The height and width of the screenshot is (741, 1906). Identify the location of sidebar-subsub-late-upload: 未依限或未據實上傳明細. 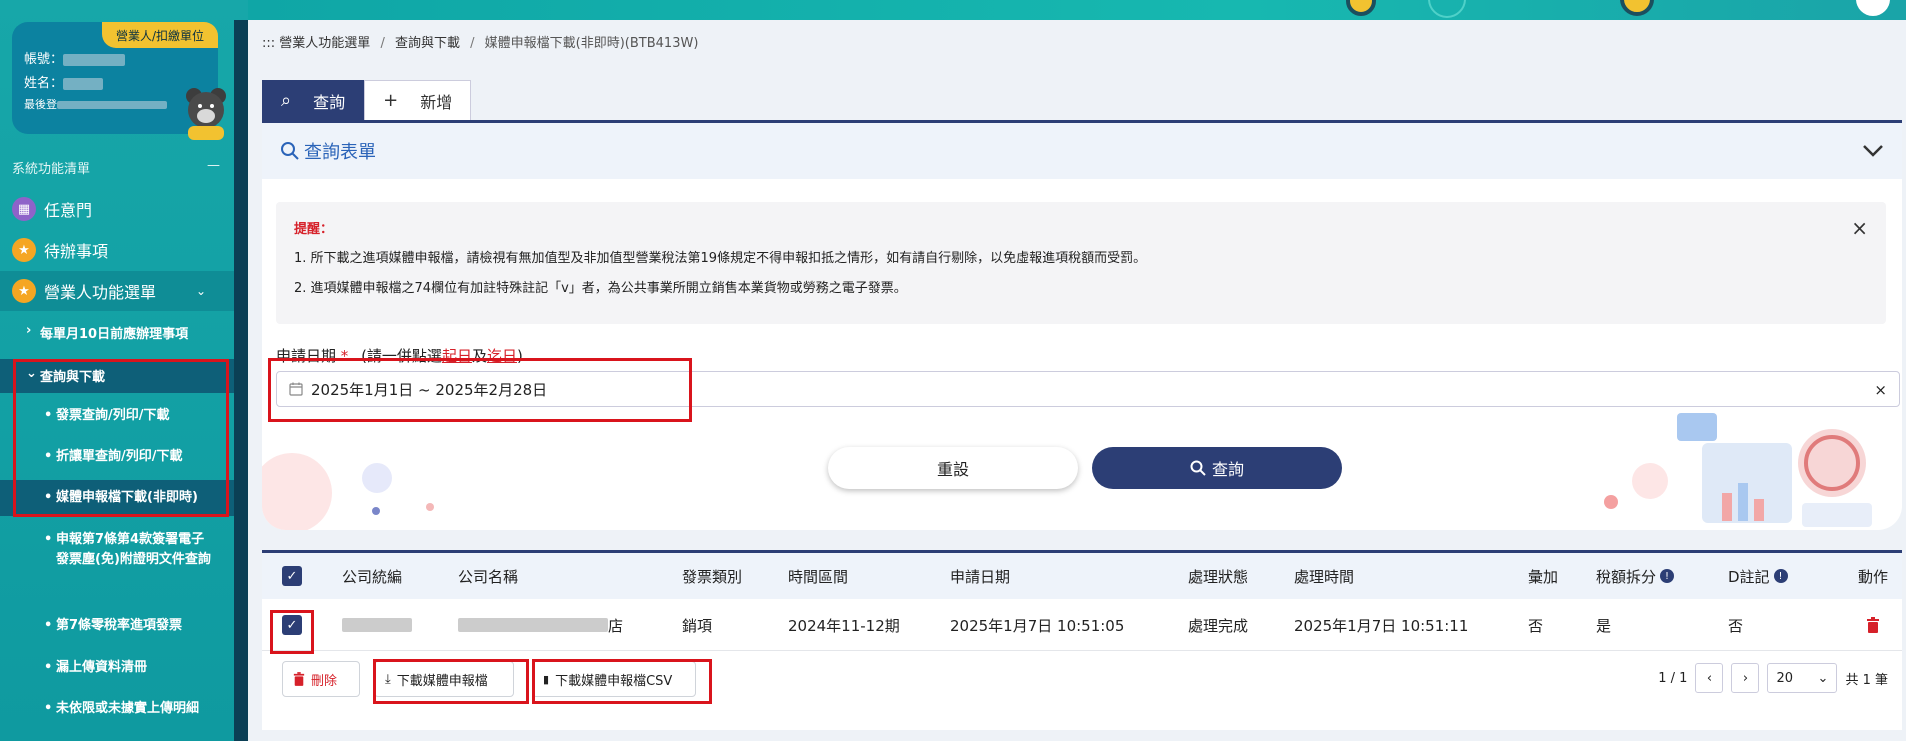
(117, 709).